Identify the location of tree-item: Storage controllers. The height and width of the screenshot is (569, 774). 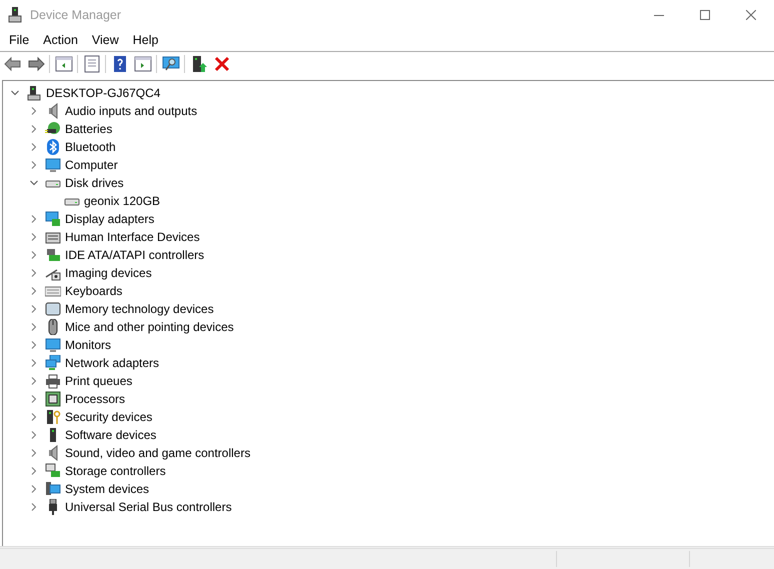
(115, 471).